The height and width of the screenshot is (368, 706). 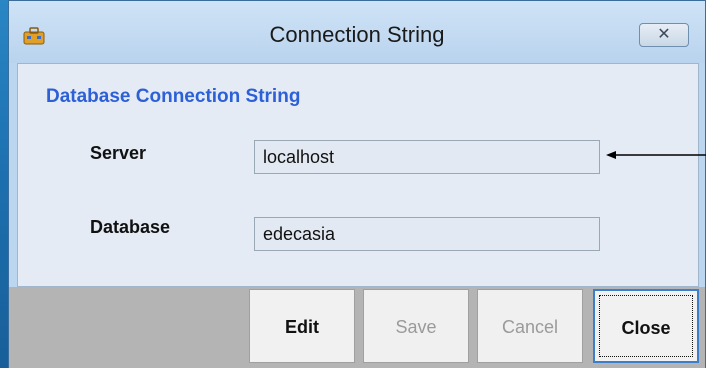 I want to click on cancel-button: Cancel, so click(x=530, y=326).